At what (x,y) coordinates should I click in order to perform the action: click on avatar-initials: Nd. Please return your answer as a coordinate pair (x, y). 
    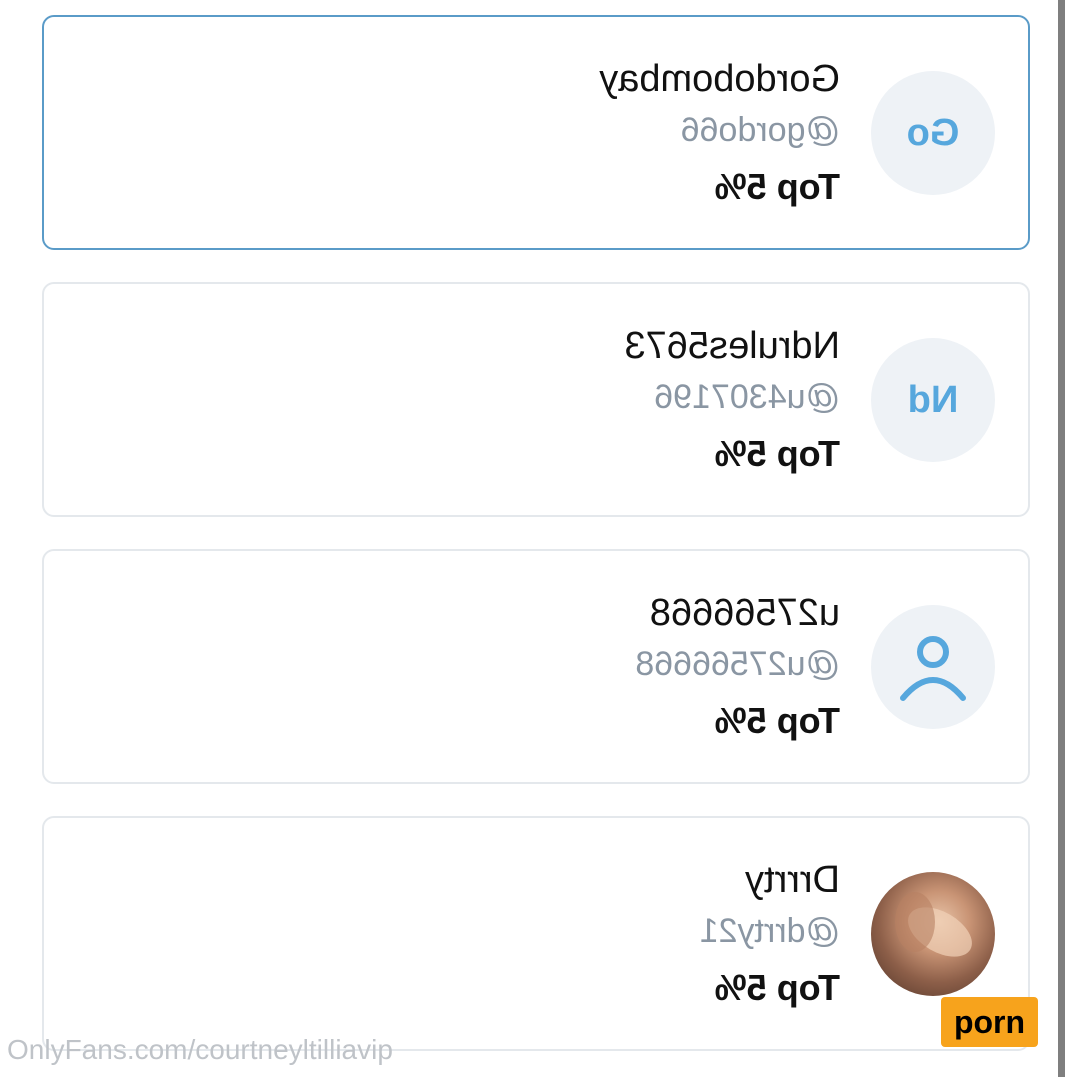
    Looking at the image, I should click on (933, 399).